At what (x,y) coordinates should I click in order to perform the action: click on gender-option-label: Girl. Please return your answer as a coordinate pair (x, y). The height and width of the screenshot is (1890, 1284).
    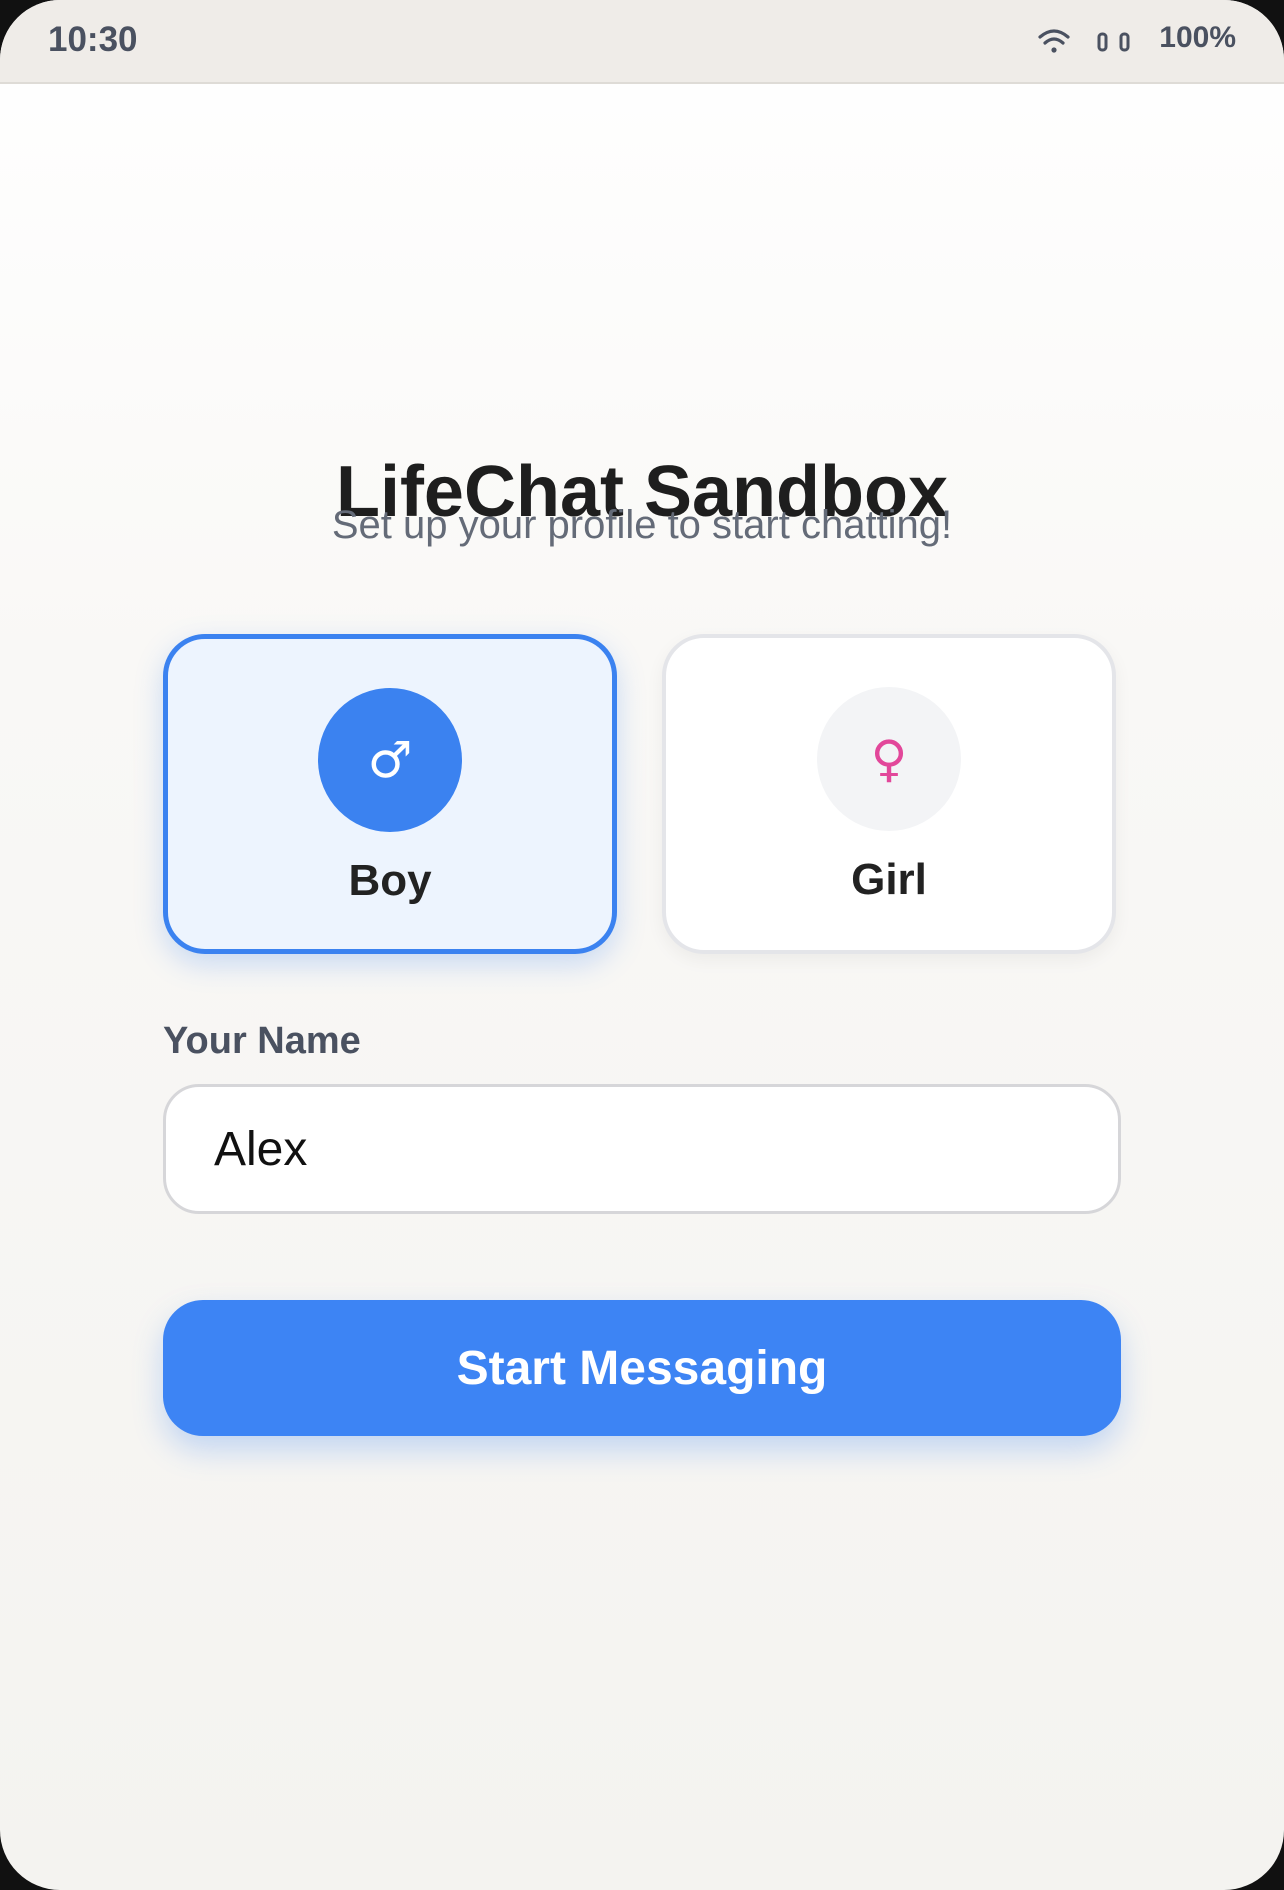
    Looking at the image, I should click on (889, 879).